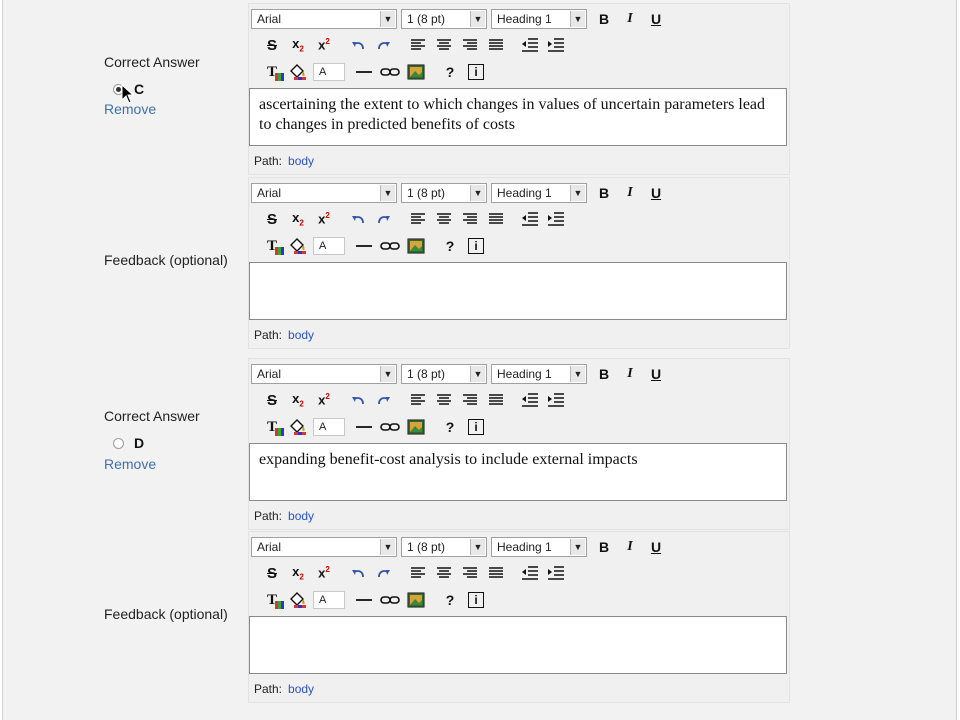 This screenshot has width=960, height=720. Describe the element at coordinates (118, 443) in the screenshot. I see `correct-answer-radio-d` at that location.